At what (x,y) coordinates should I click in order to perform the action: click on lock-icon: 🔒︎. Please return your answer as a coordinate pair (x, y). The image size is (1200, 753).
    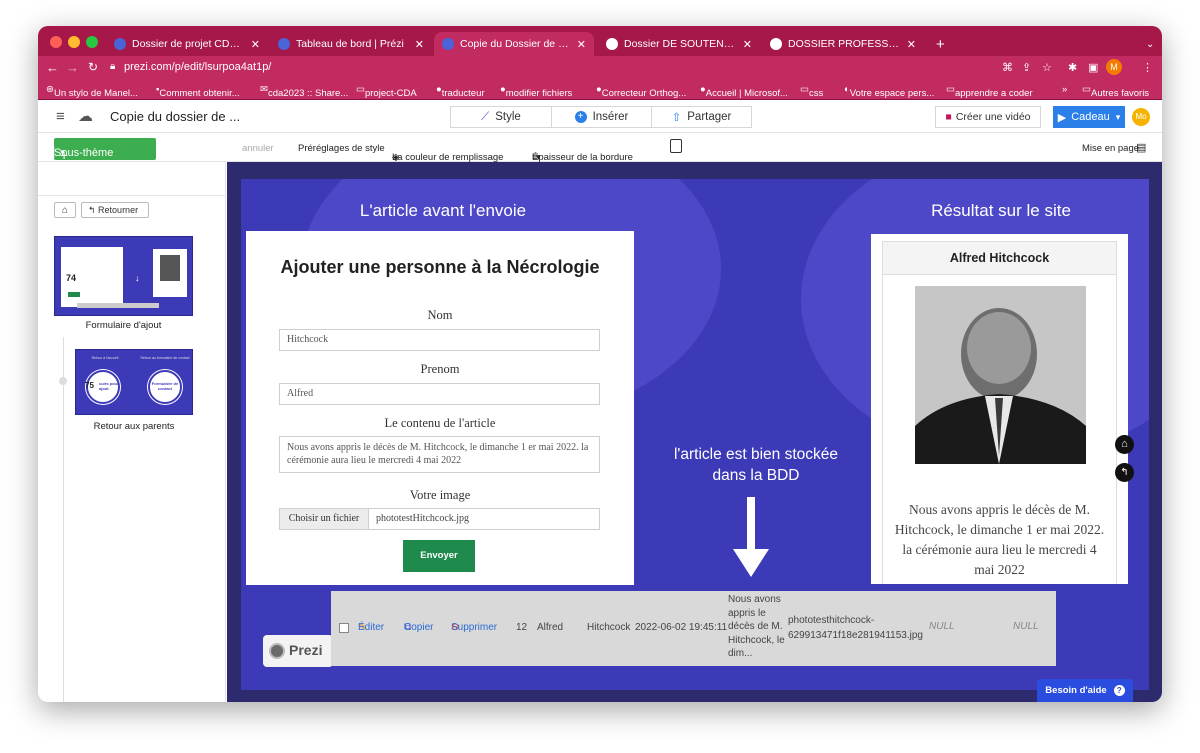
    Looking at the image, I should click on (113, 66).